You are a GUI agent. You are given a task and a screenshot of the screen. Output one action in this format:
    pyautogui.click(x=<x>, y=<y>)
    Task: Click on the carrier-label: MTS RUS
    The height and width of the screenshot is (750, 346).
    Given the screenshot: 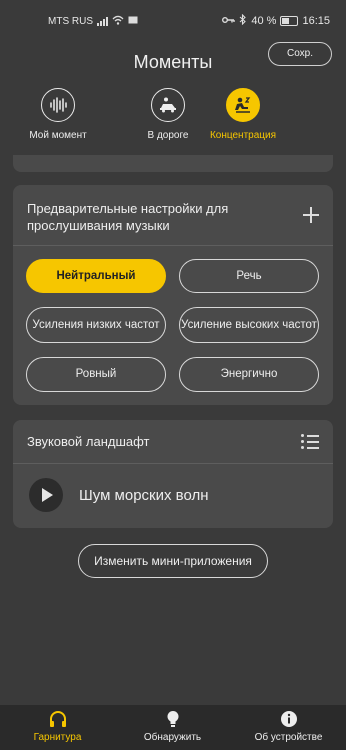 What is the action you would take?
    pyautogui.click(x=70, y=21)
    